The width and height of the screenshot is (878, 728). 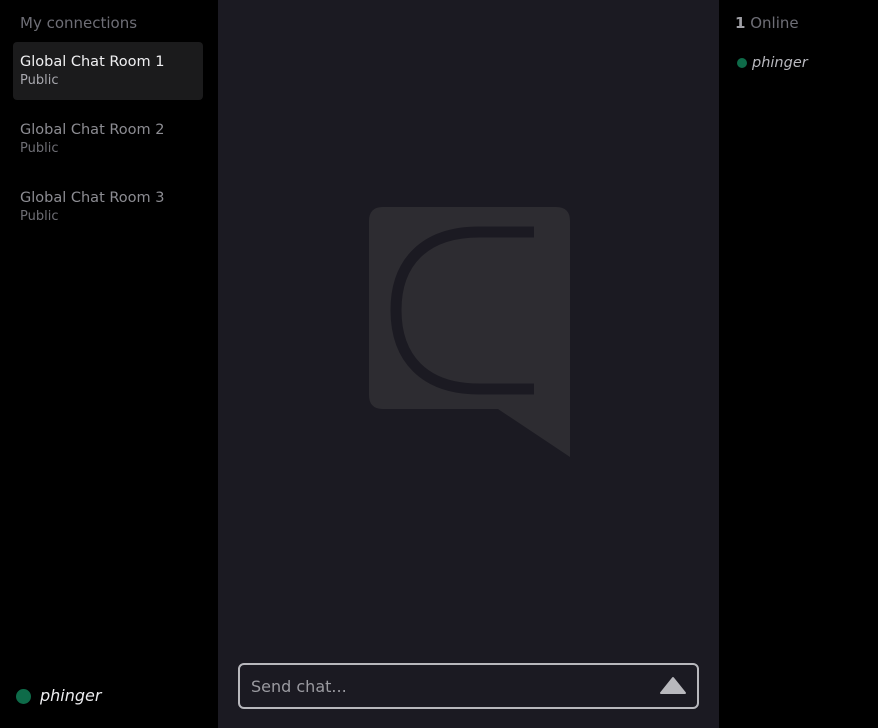 I want to click on current-user-name: phinger, so click(x=71, y=695).